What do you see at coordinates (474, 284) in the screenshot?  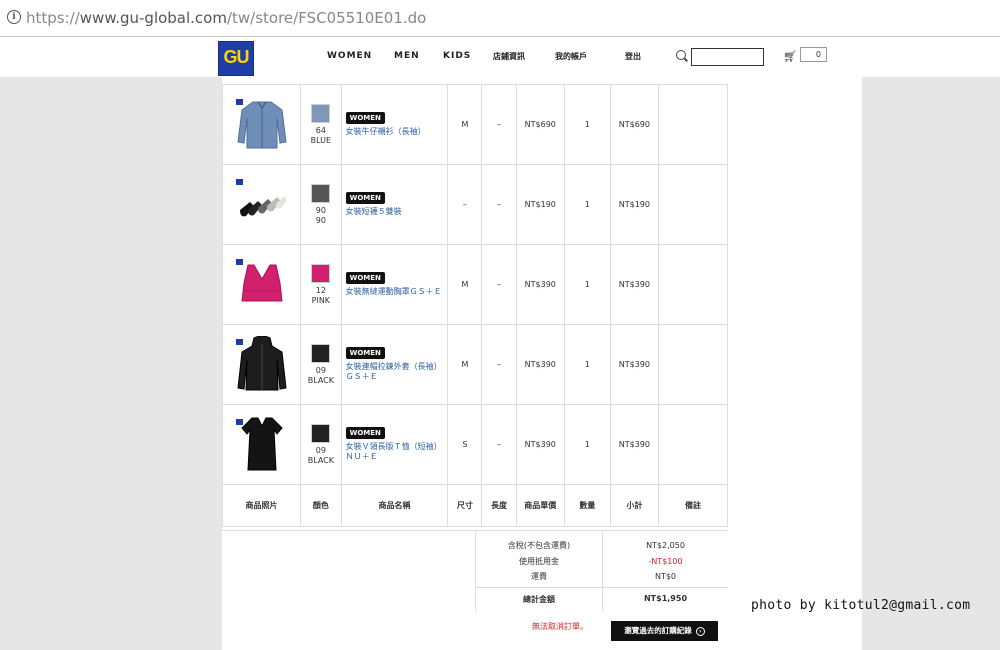 I see `order-item-row: 12 PINK WOMEN 女裝無縫運動胸罩ＧＳ＋Ｅ M – NT$390 1 NT$390` at bounding box center [474, 284].